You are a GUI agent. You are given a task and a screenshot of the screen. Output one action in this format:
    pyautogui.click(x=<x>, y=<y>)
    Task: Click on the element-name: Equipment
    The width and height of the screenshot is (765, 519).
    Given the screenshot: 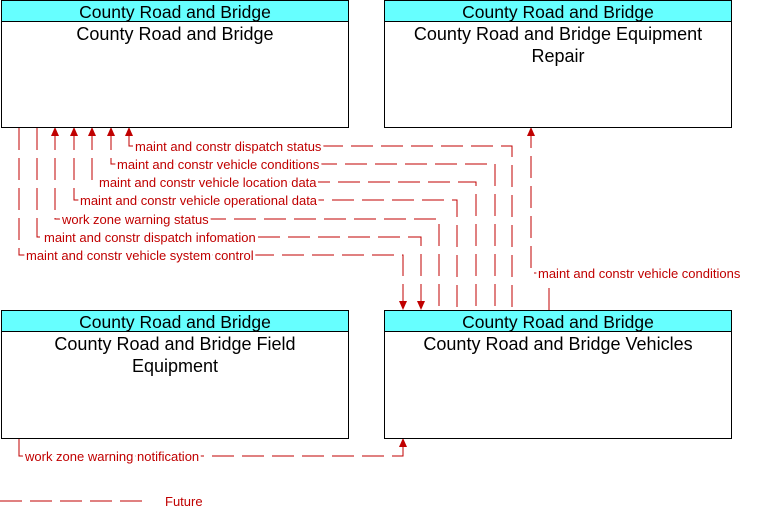 What is the action you would take?
    pyautogui.click(x=175, y=366)
    